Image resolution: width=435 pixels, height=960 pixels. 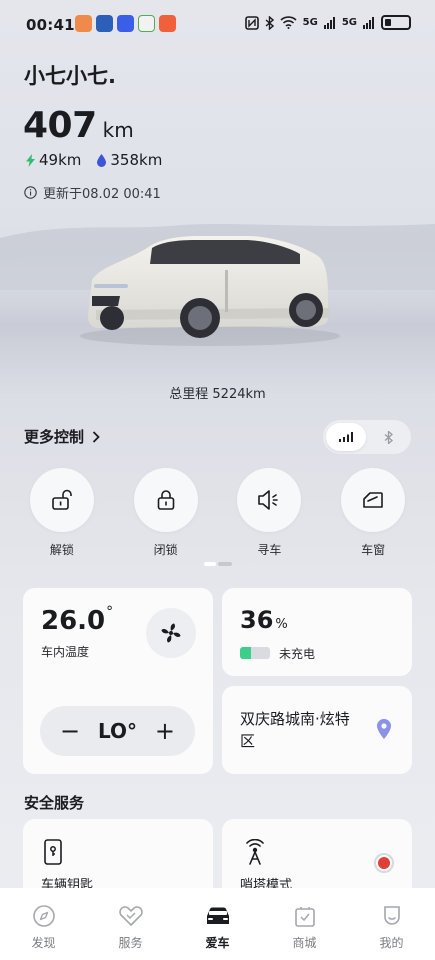 I want to click on battery-percent: 36%, so click(x=264, y=620).